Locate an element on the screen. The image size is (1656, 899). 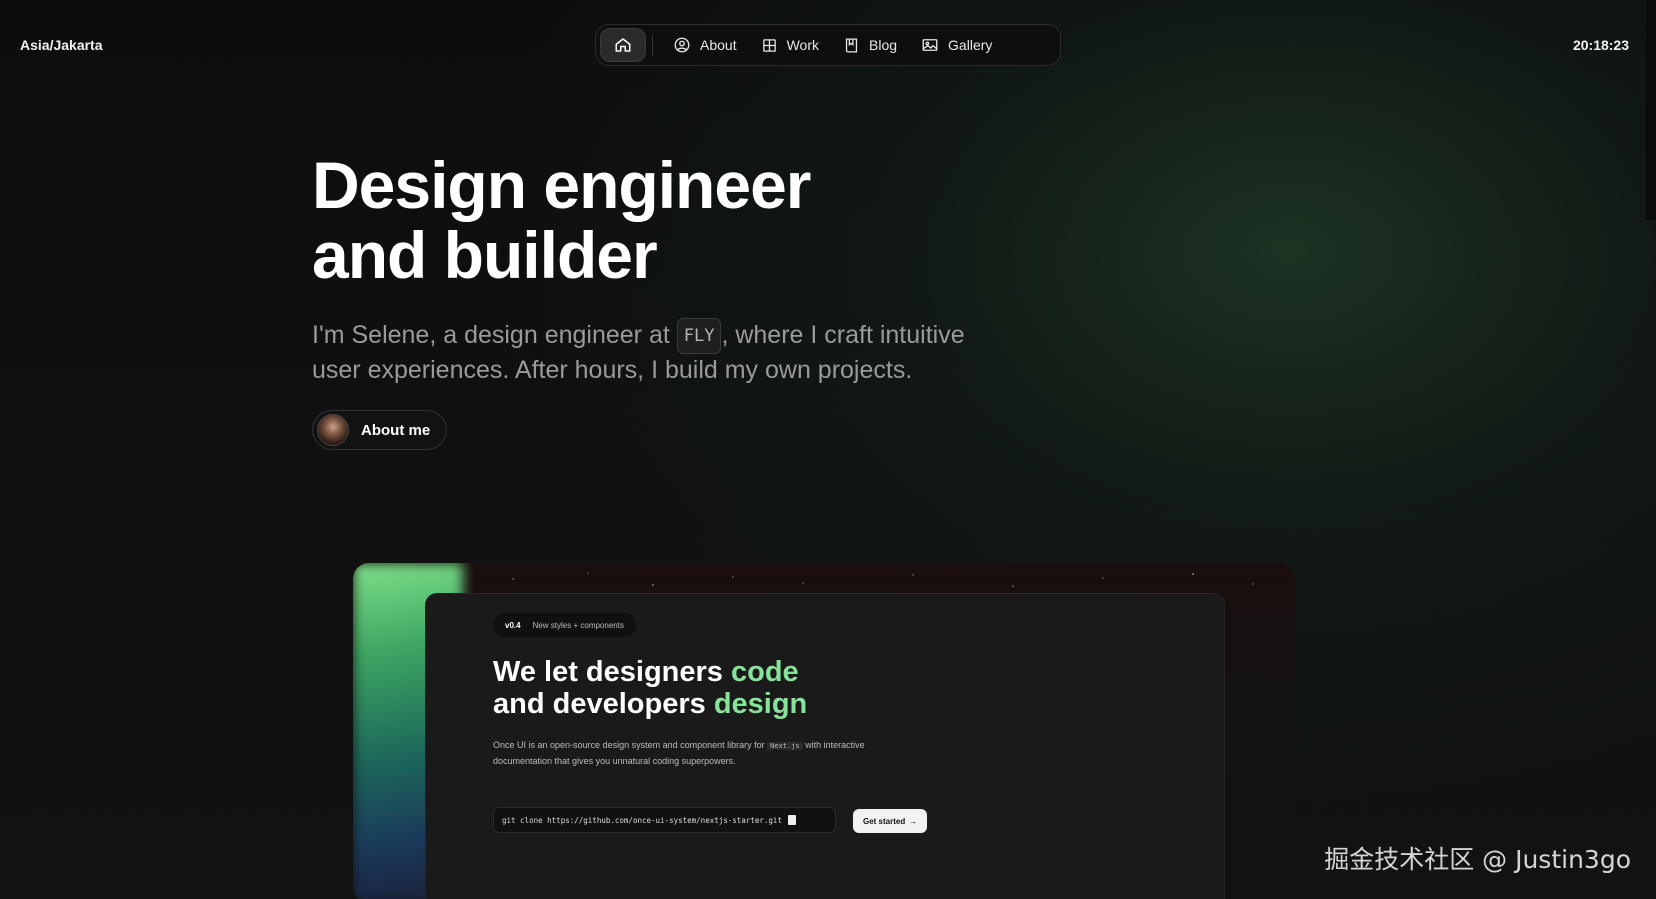
version-tag: v0.4 New styles + components is located at coordinates (564, 625).